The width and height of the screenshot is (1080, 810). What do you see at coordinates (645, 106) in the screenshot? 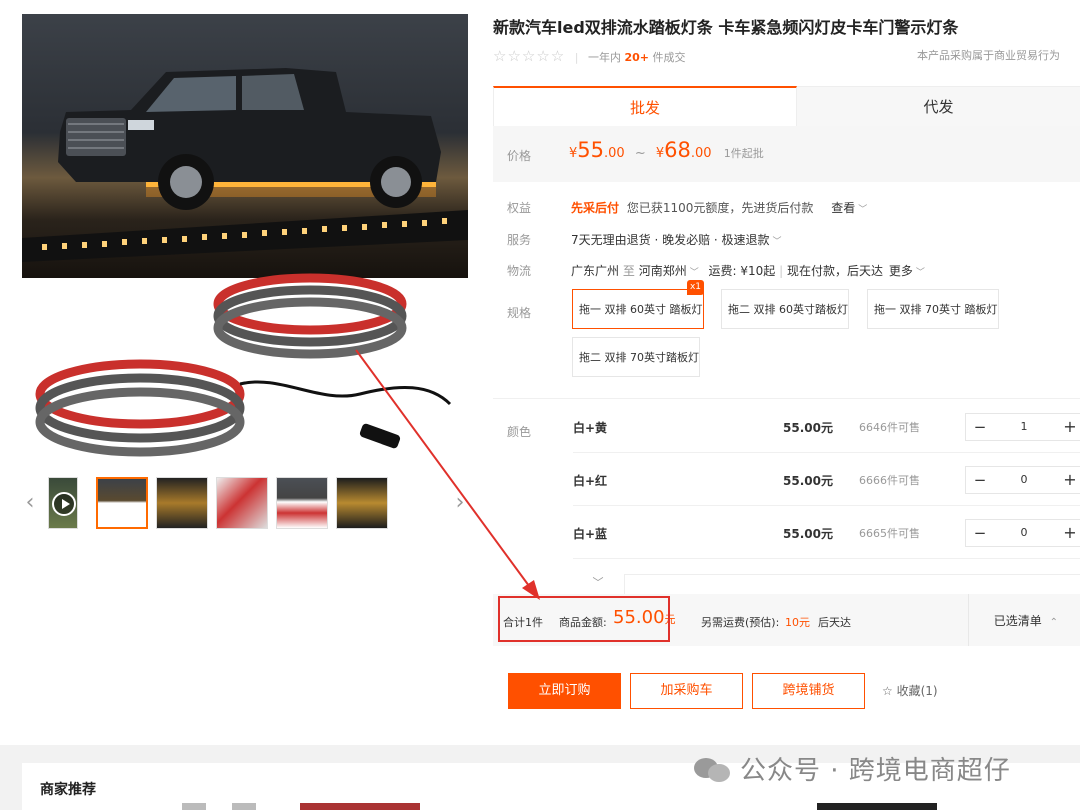
I see `tab-wholesale: 批发` at bounding box center [645, 106].